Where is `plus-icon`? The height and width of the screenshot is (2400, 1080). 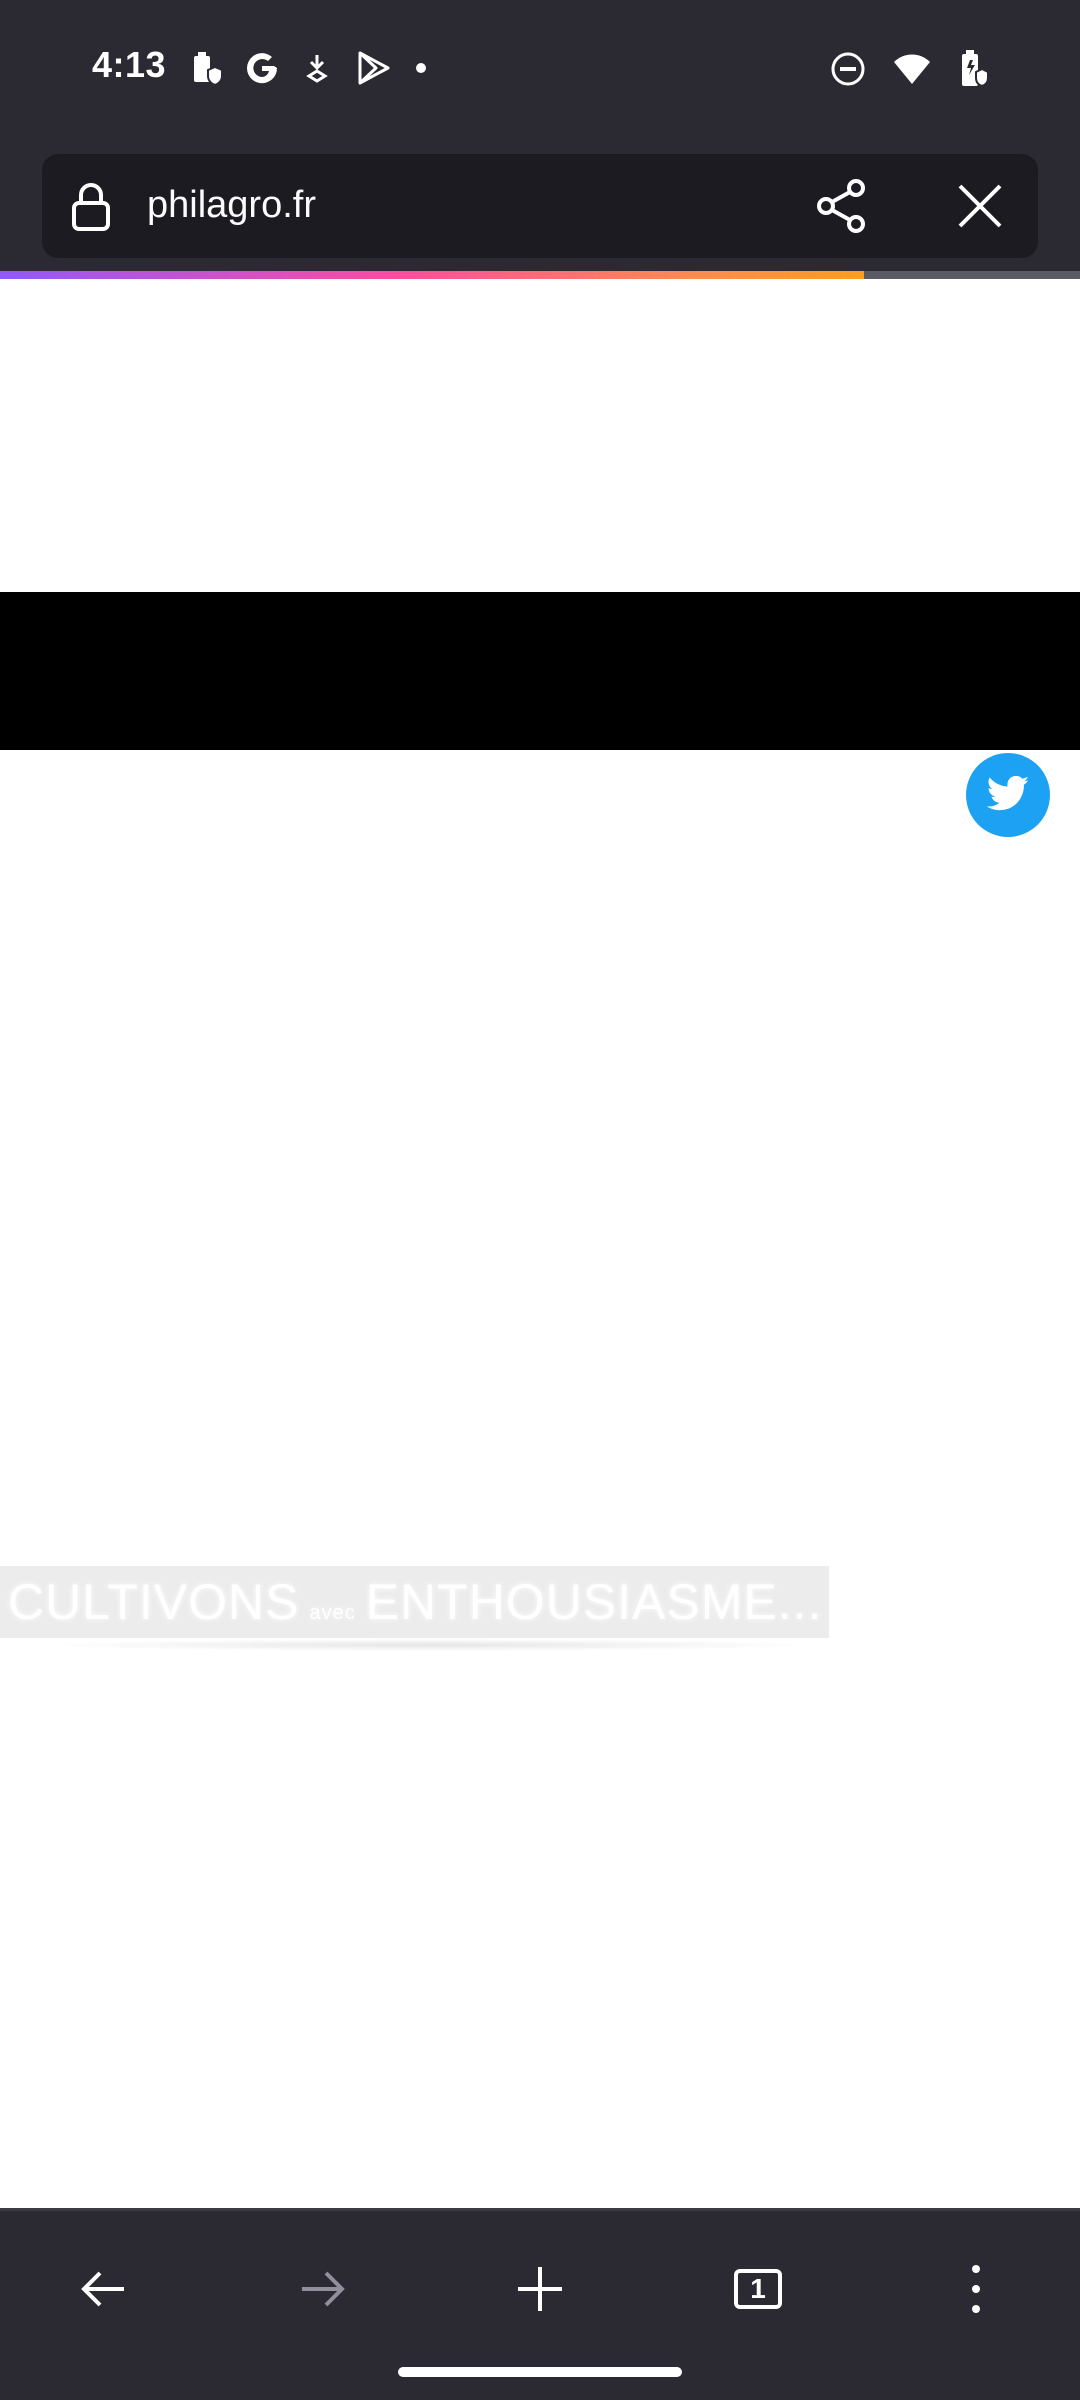
plus-icon is located at coordinates (540, 2289).